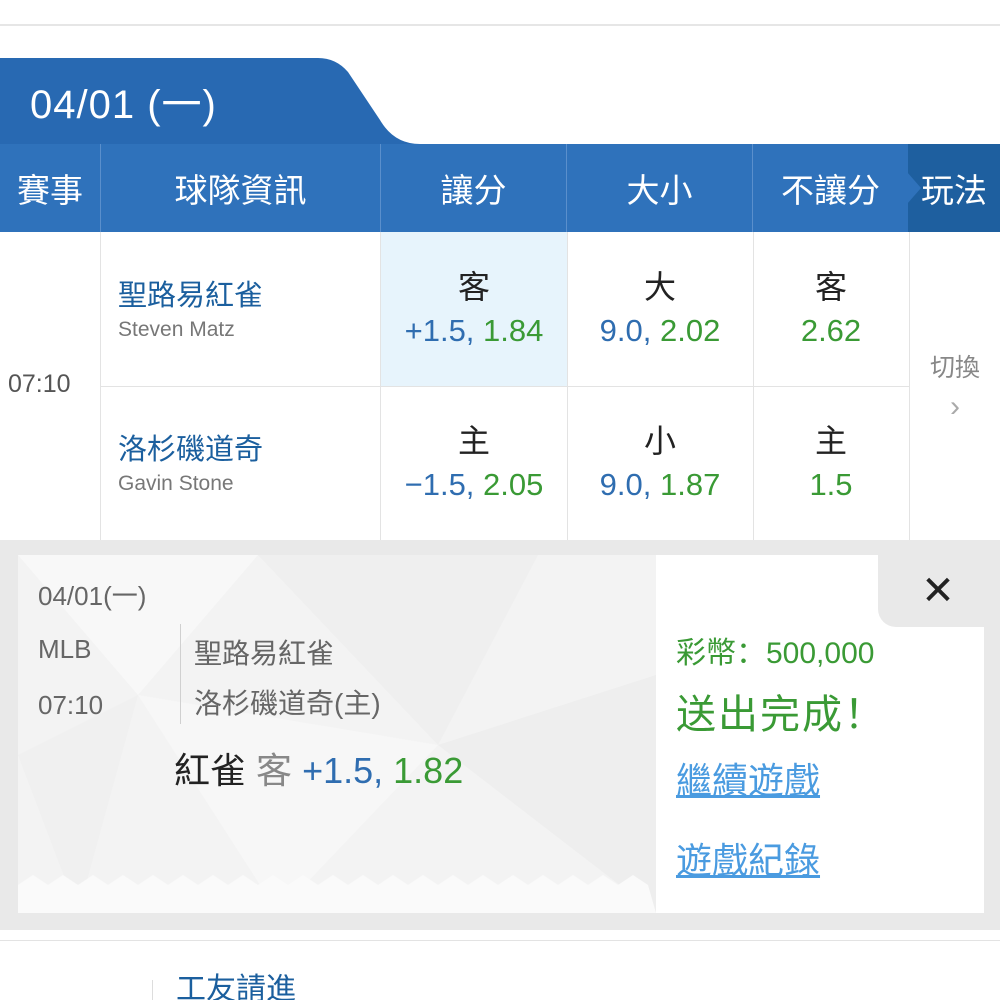 The height and width of the screenshot is (1000, 1000). I want to click on header-handicap: 讓分, so click(474, 188).